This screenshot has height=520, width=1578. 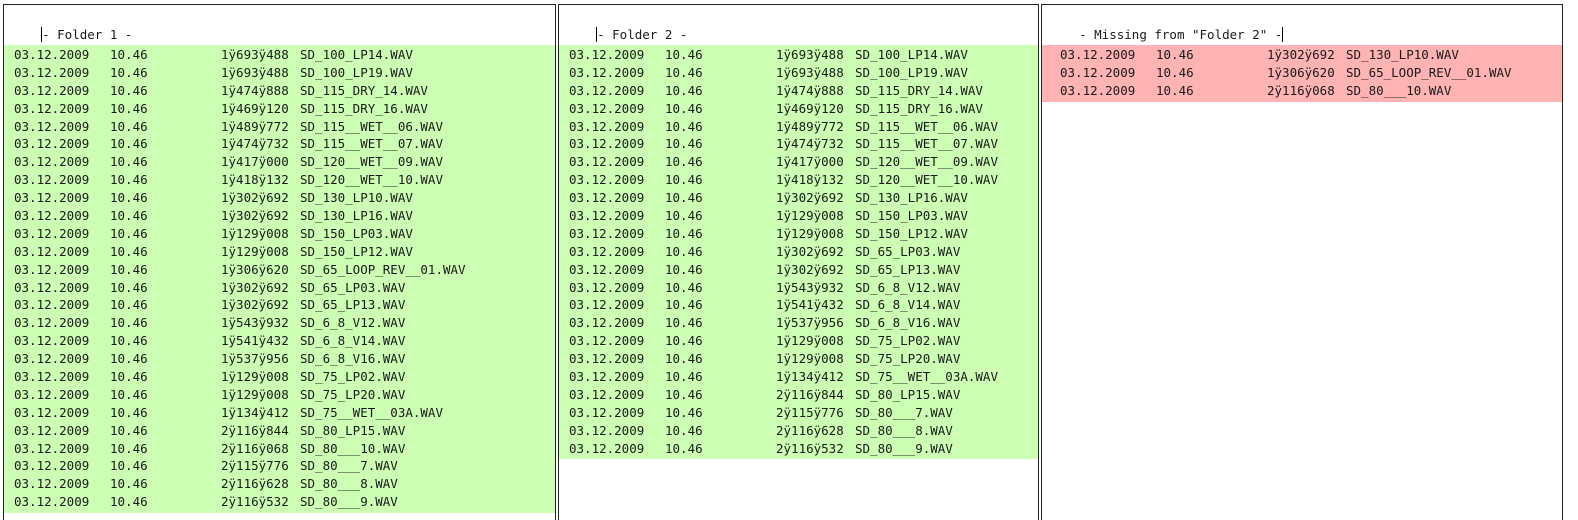 I want to click on file-name: SD_150_LP03.WAV, so click(x=356, y=233).